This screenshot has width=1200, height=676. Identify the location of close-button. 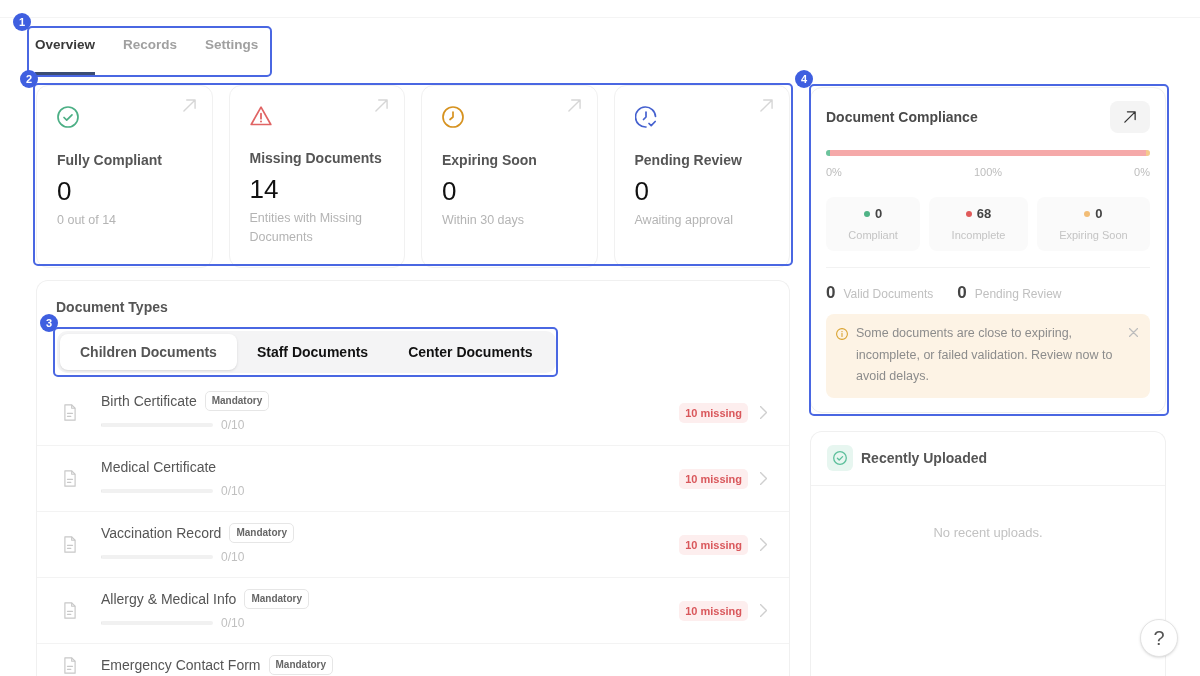
(1133, 332).